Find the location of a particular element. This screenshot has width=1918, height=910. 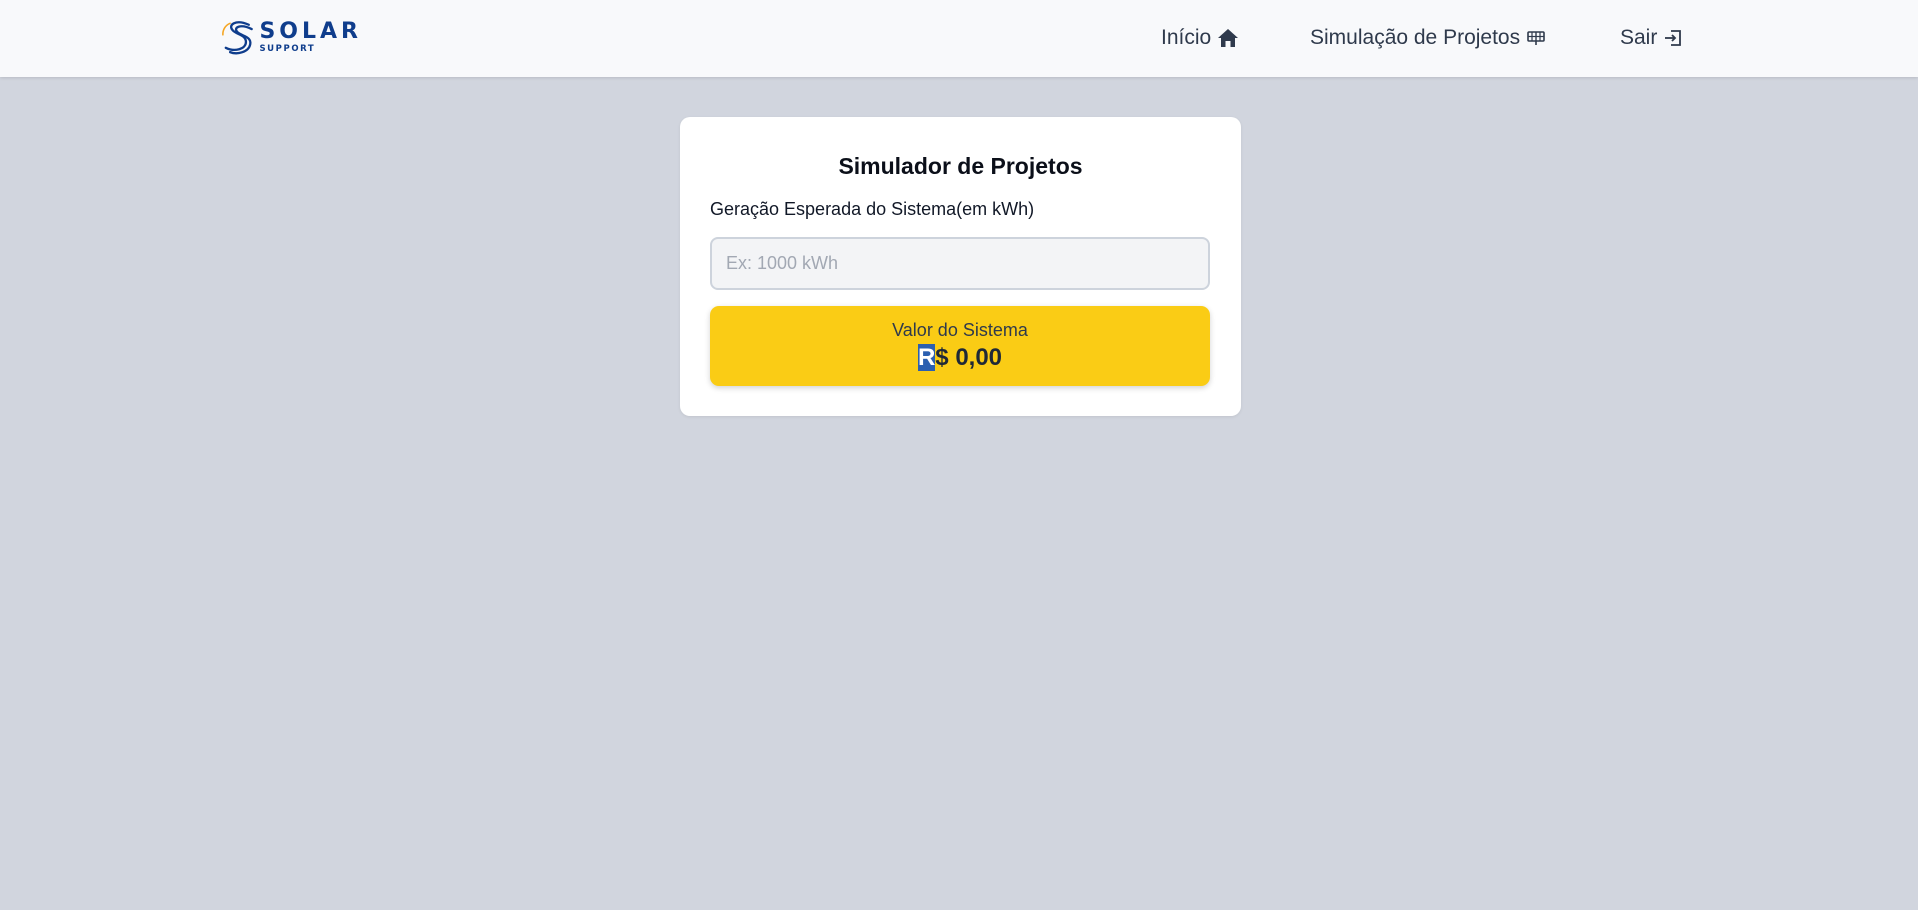

nav-item-label: Simulação de Projetos is located at coordinates (1415, 37).